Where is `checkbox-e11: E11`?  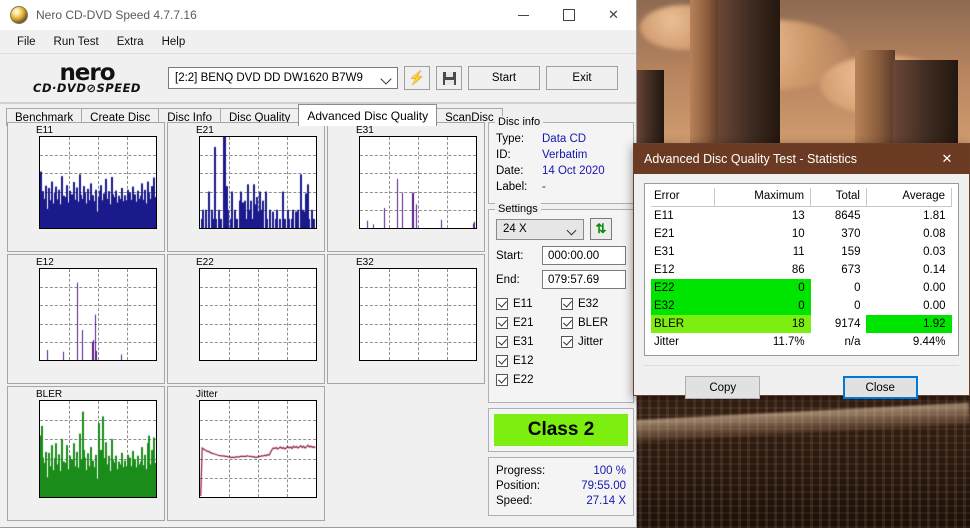
checkbox-e11: E11 is located at coordinates (528, 303).